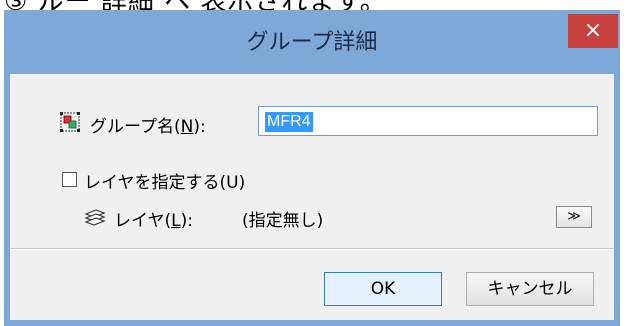  What do you see at coordinates (283, 221) in the screenshot?
I see `layer-value: (指定無し)` at bounding box center [283, 221].